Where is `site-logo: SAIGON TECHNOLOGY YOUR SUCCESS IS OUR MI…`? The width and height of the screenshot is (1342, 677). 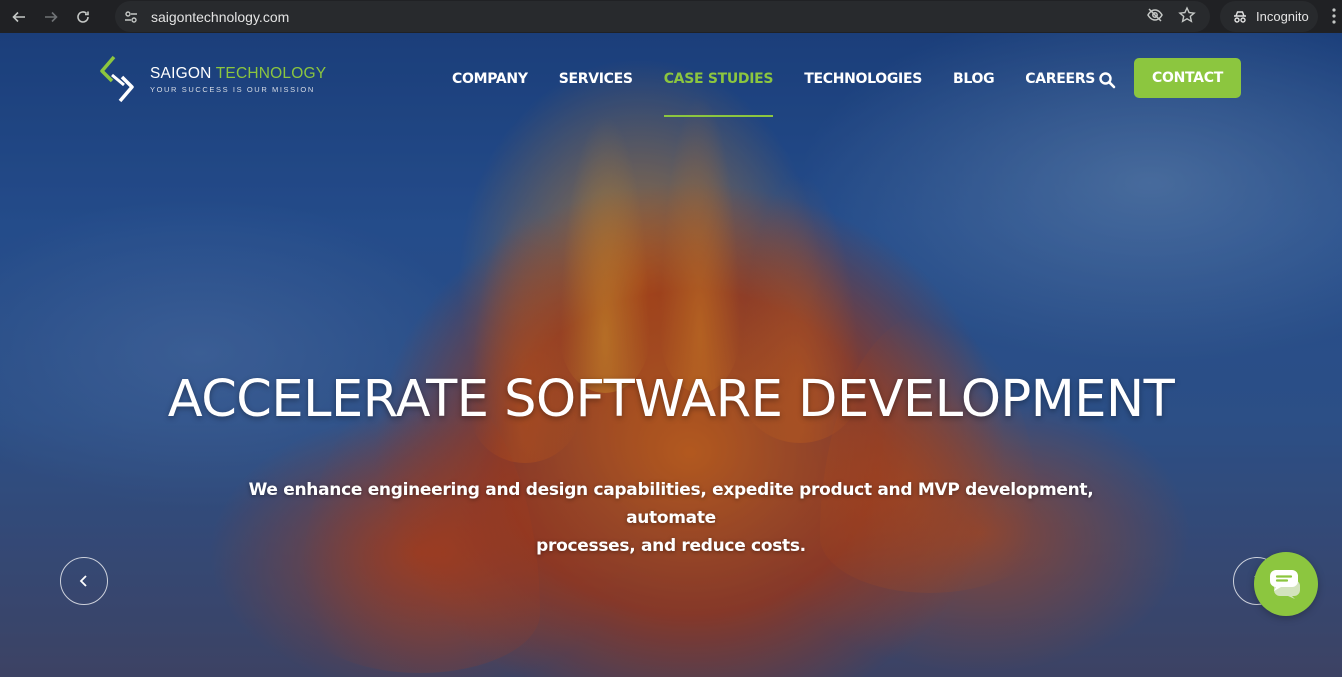
site-logo: SAIGON TECHNOLOGY YOUR SUCCESS IS OUR MI… is located at coordinates (213, 79).